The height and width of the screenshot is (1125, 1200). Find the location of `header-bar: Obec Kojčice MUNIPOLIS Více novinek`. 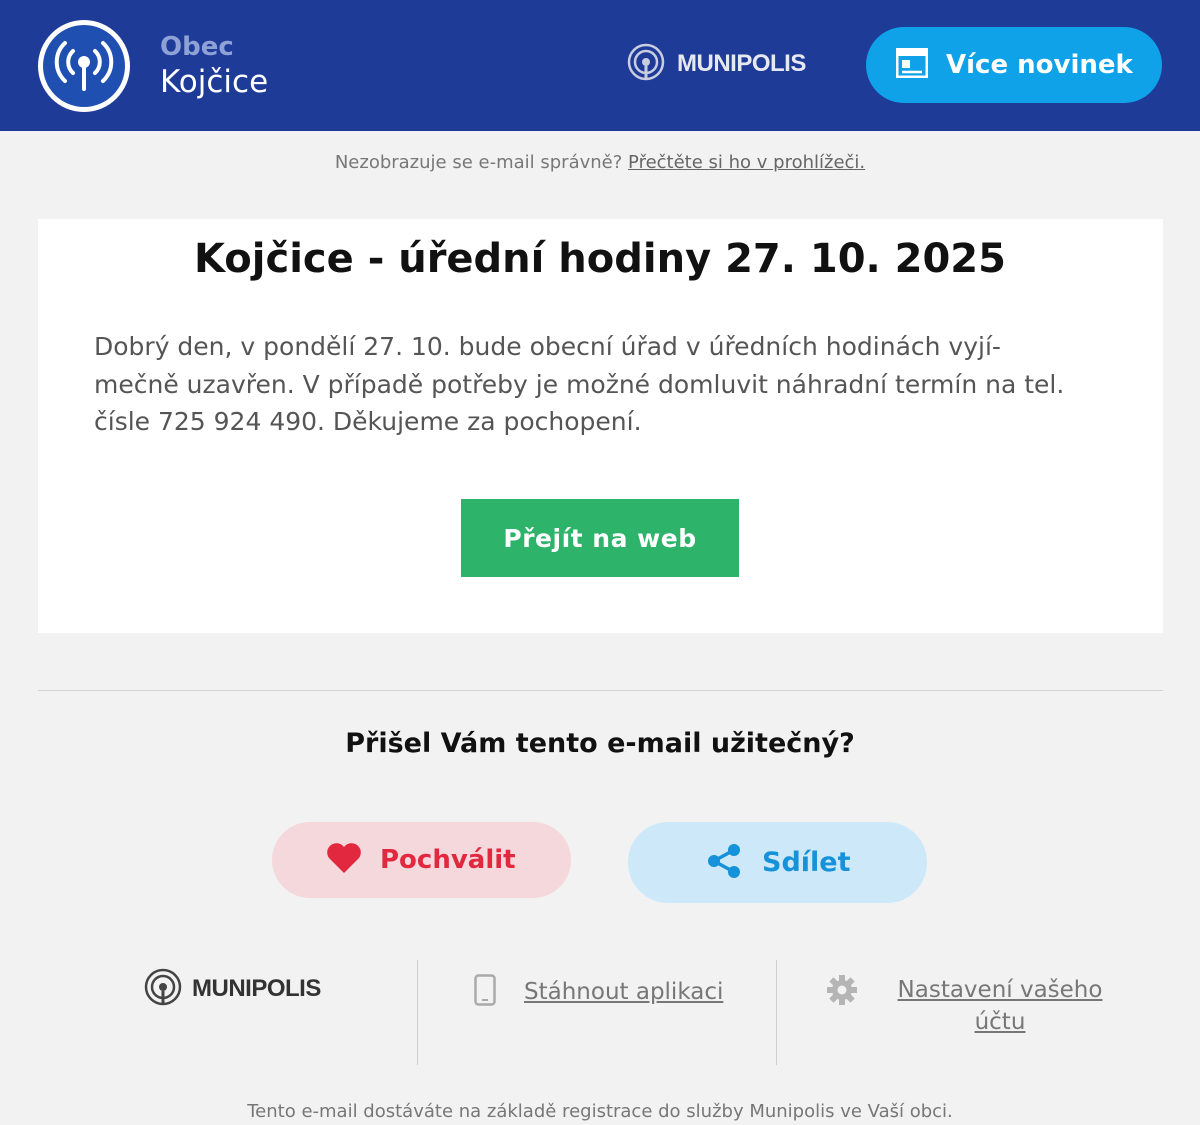

header-bar: Obec Kojčice MUNIPOLIS Více novinek is located at coordinates (600, 65).